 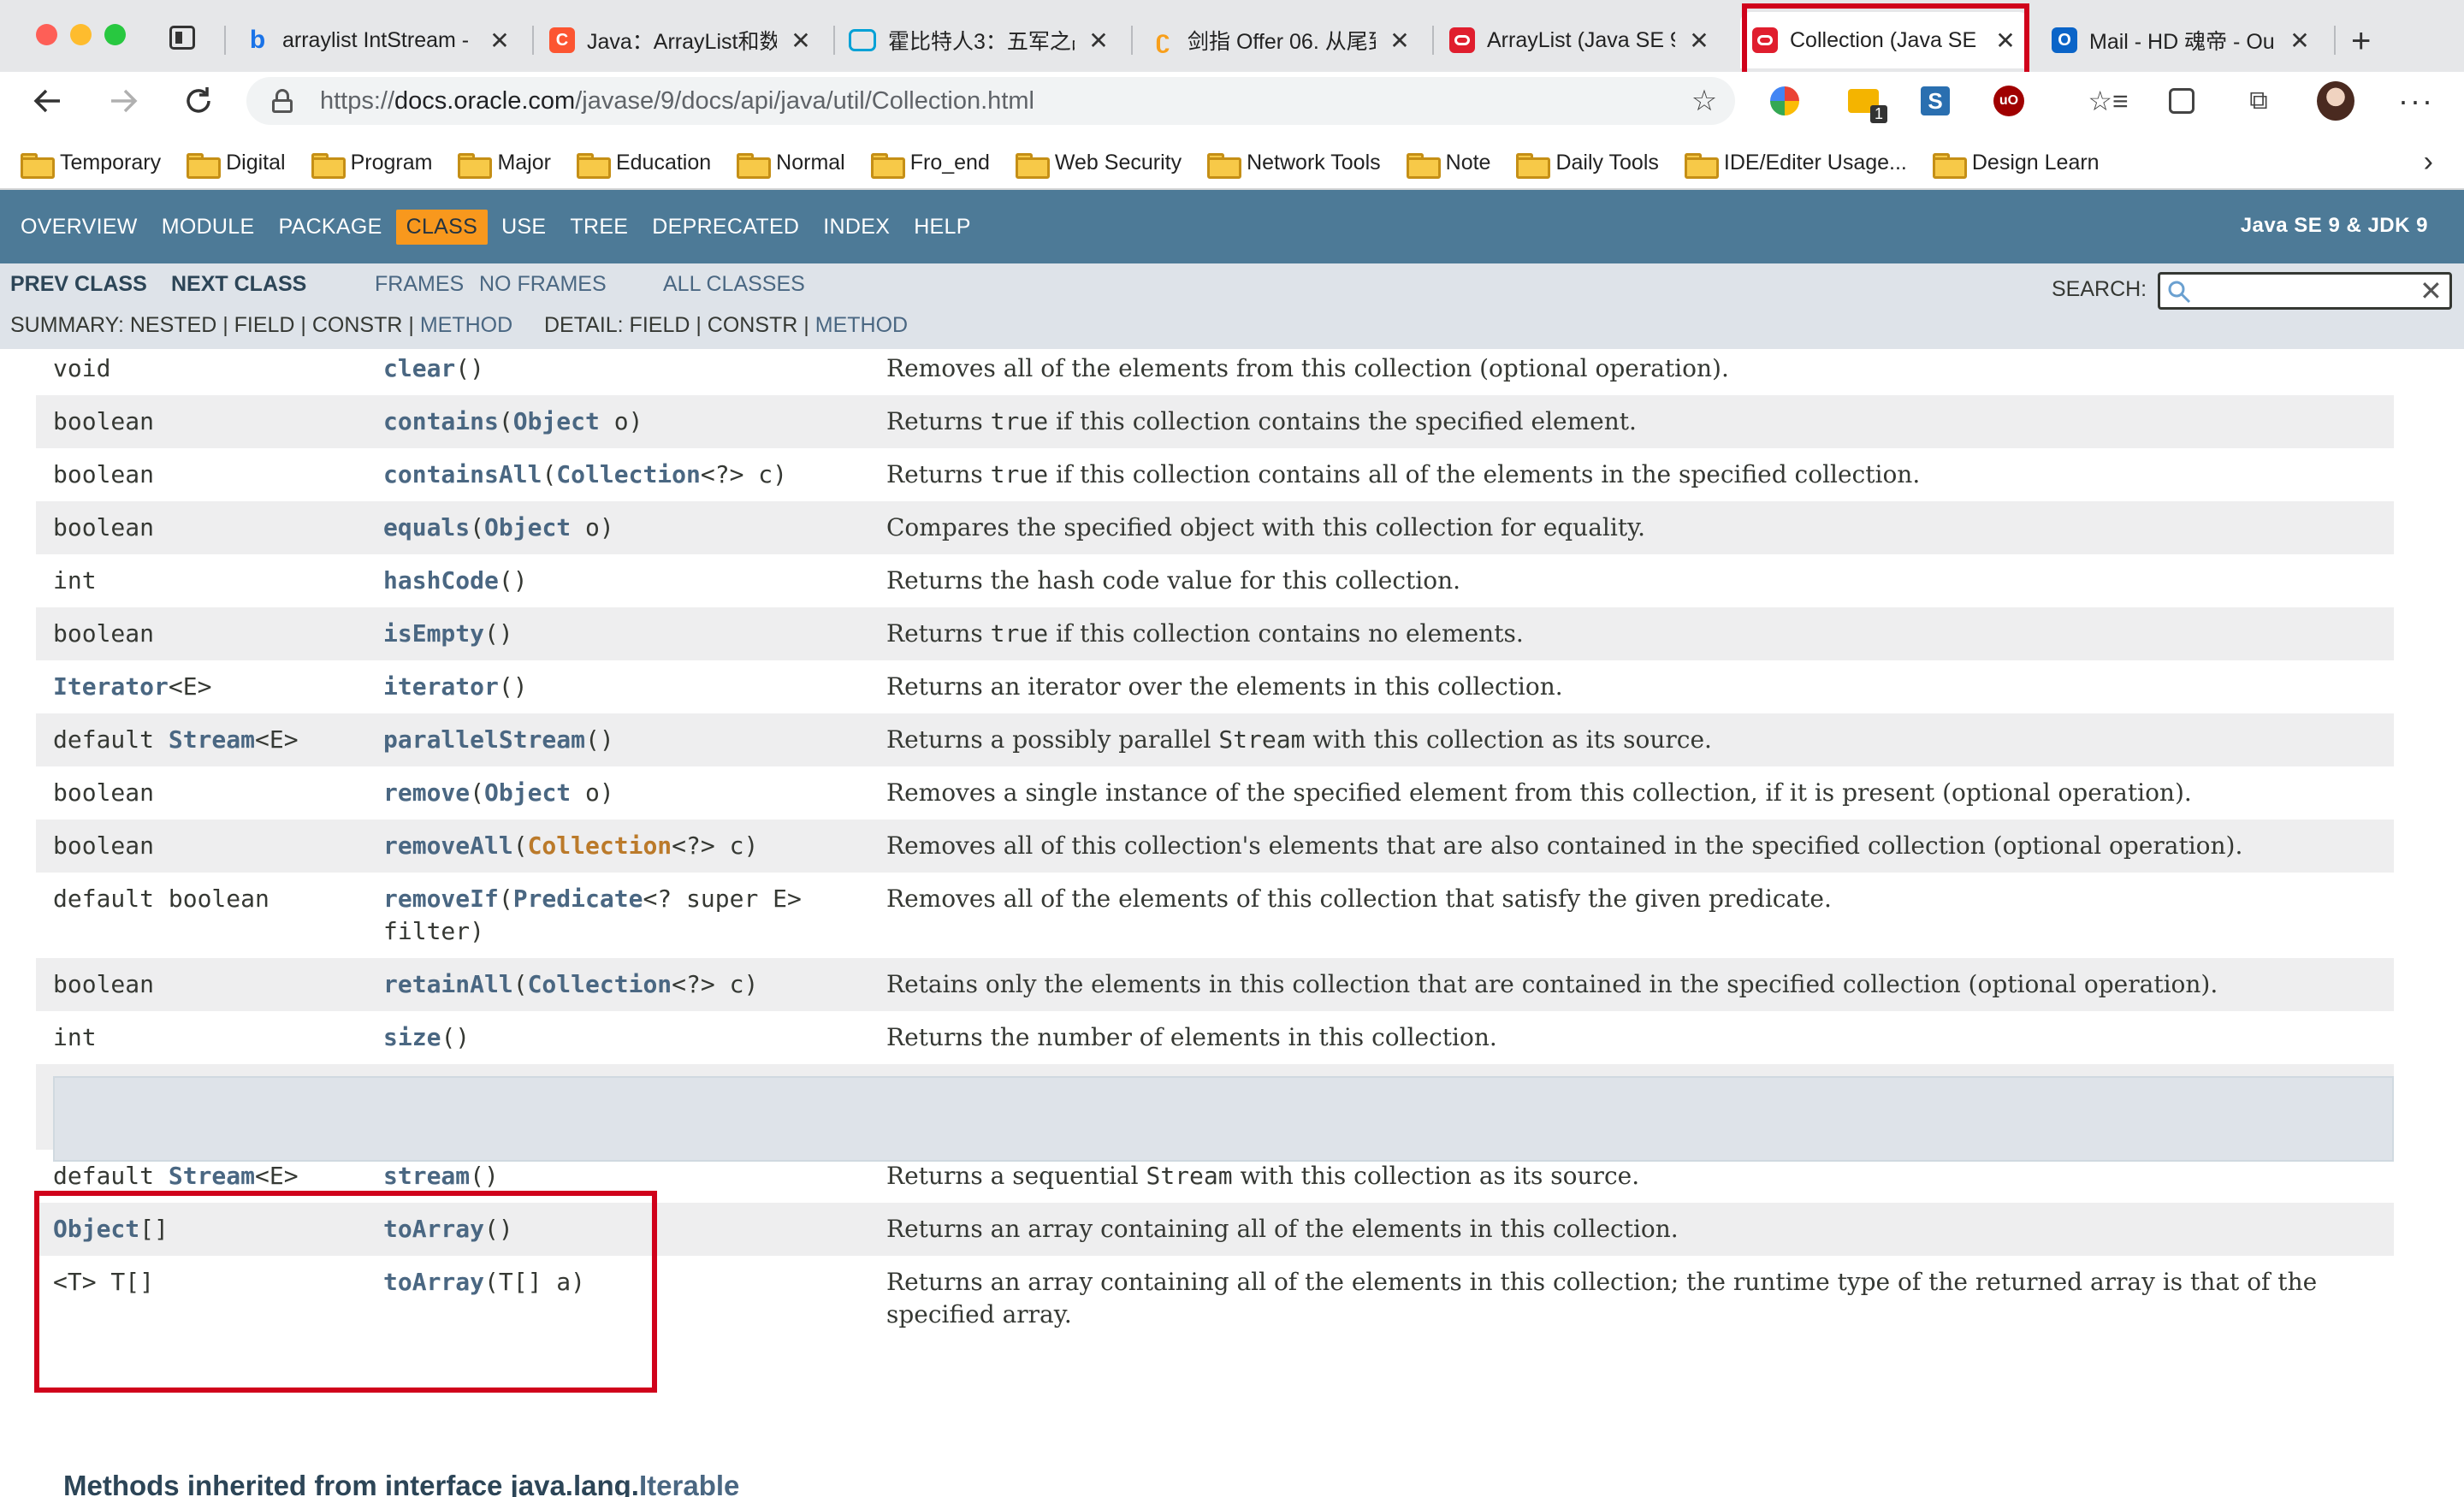 What do you see at coordinates (1019, 474) in the screenshot?
I see `description-code: true` at bounding box center [1019, 474].